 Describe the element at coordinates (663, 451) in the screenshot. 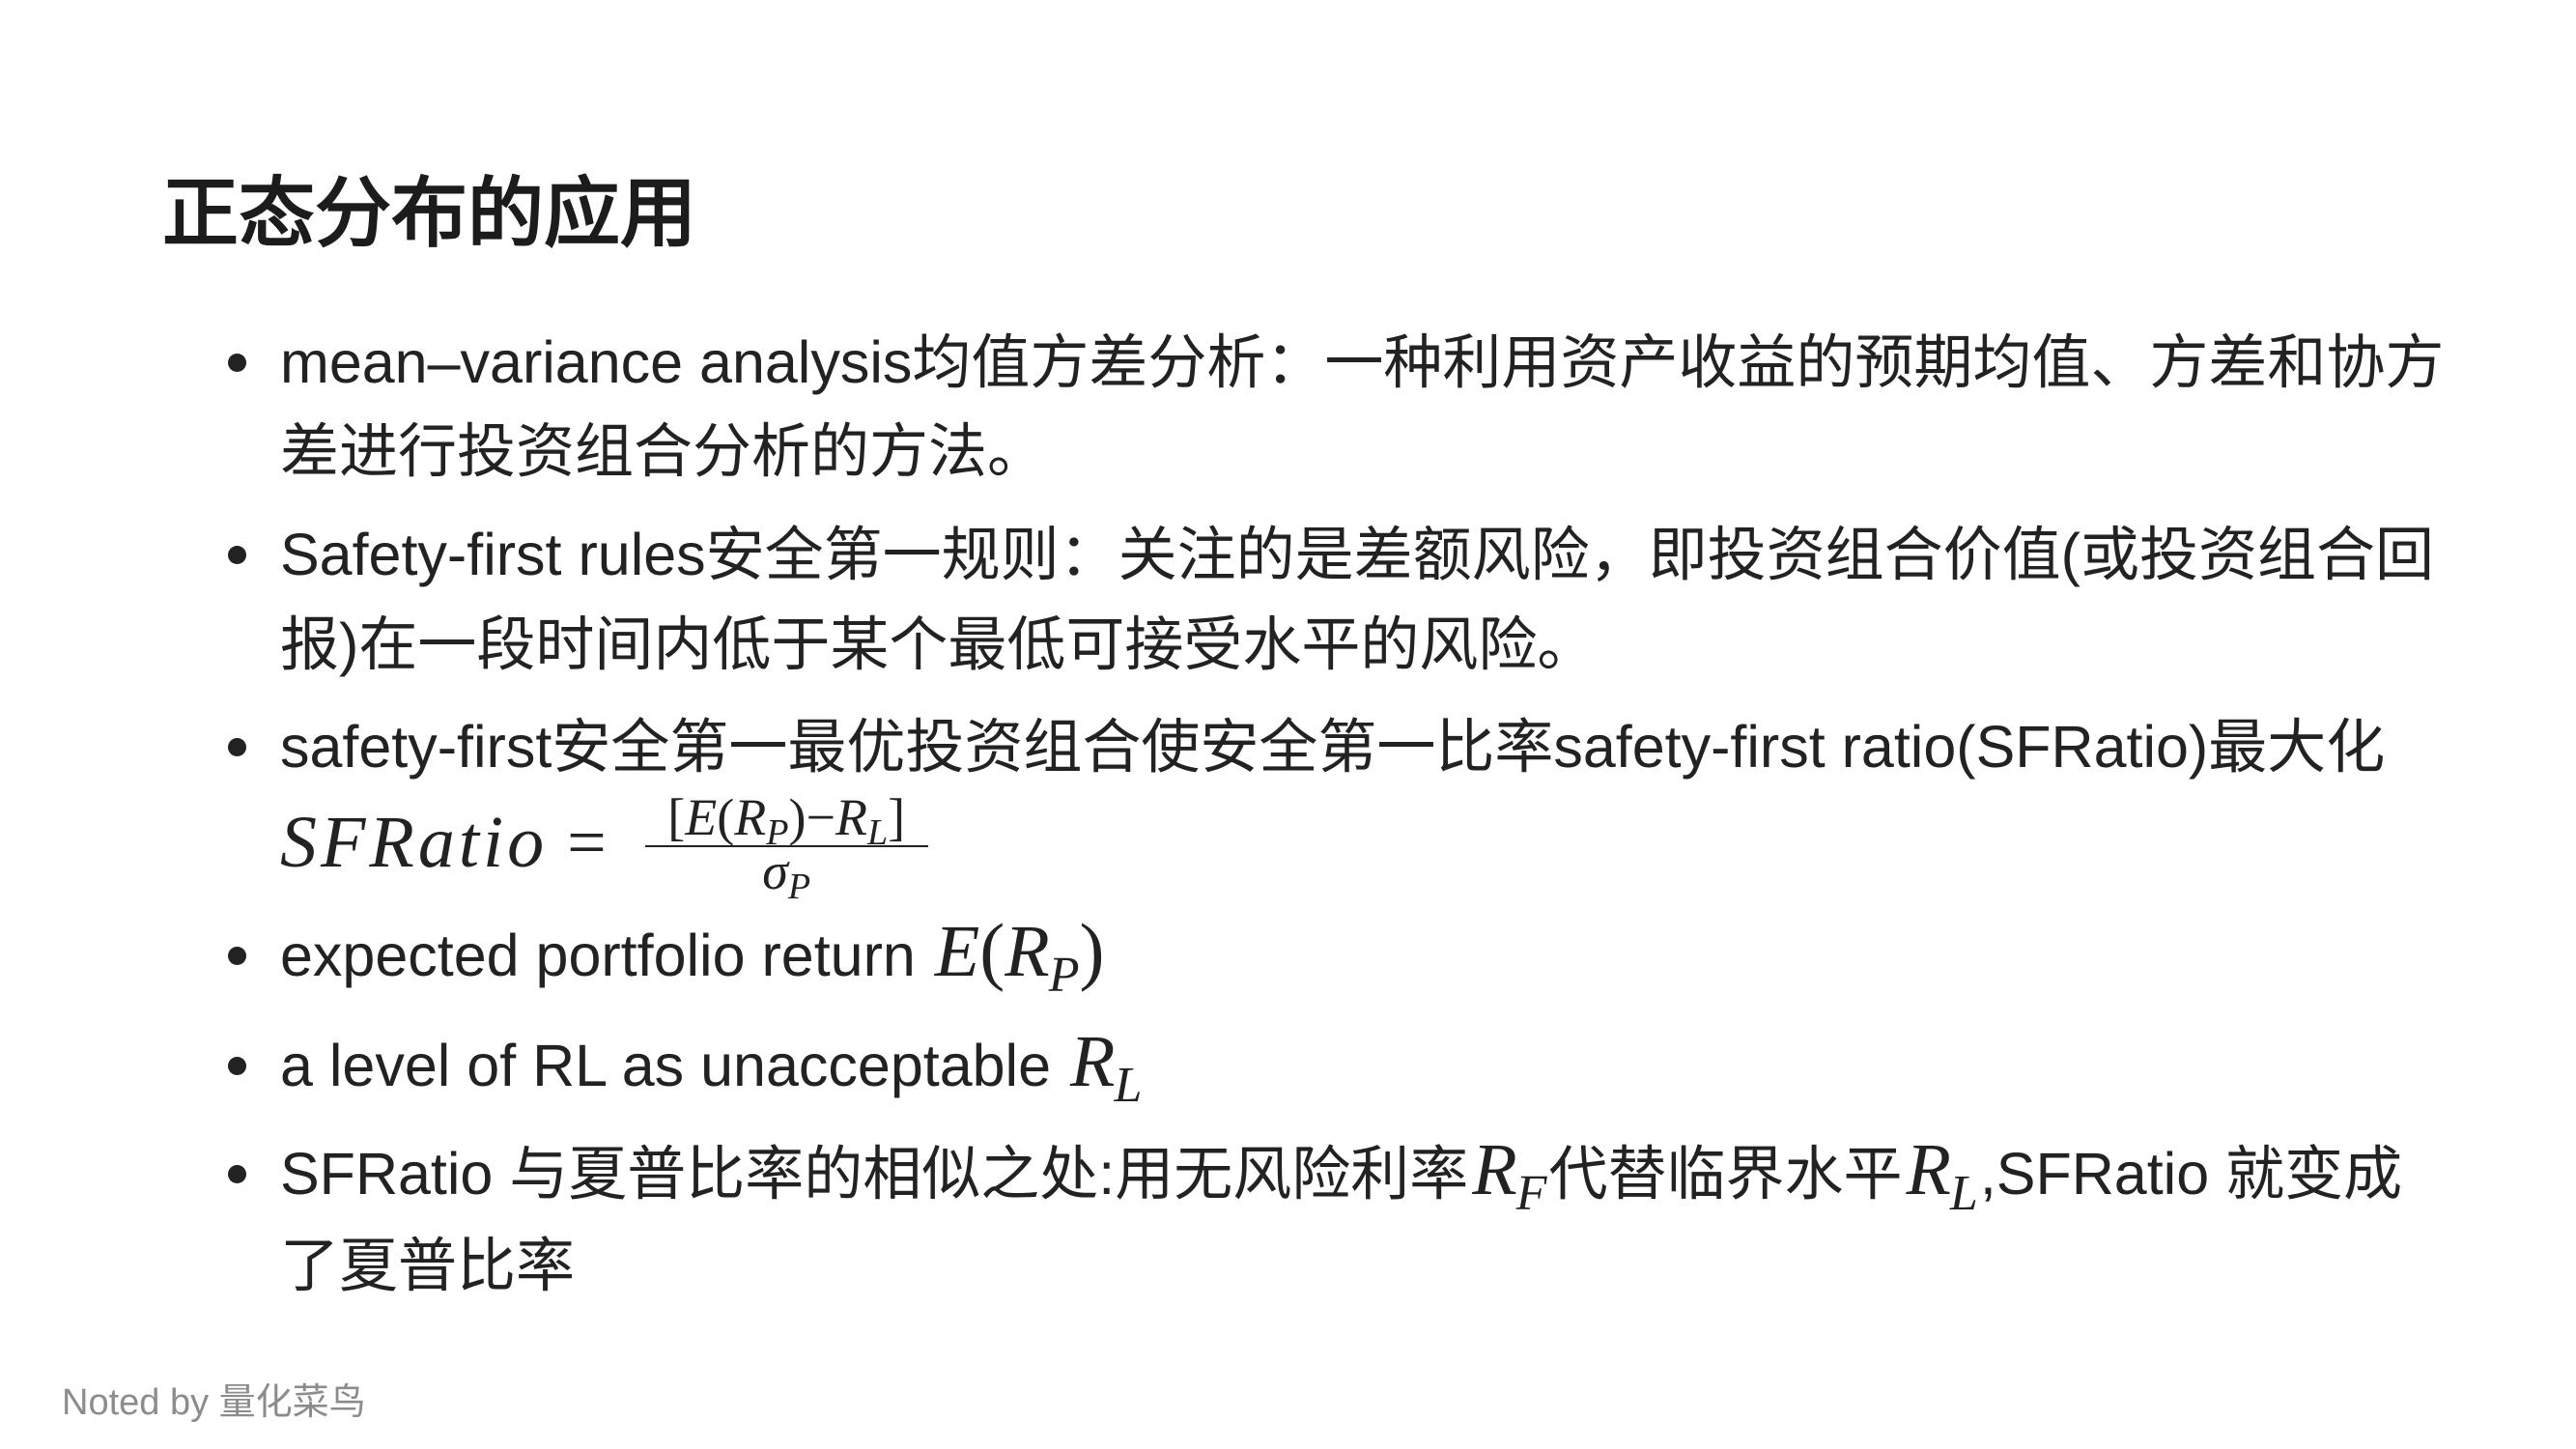

I see `list-item-line: 差进行投资组合分析的方法。` at that location.